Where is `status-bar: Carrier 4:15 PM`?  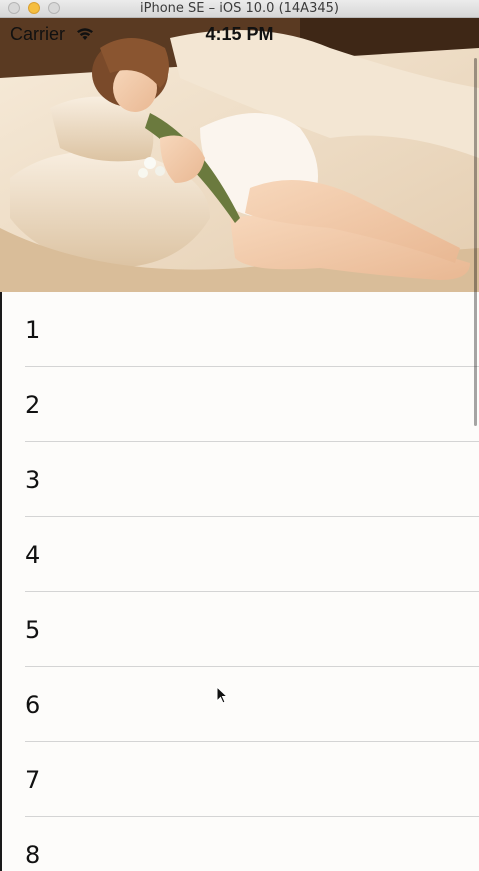
status-bar: Carrier 4:15 PM is located at coordinates (239, 35).